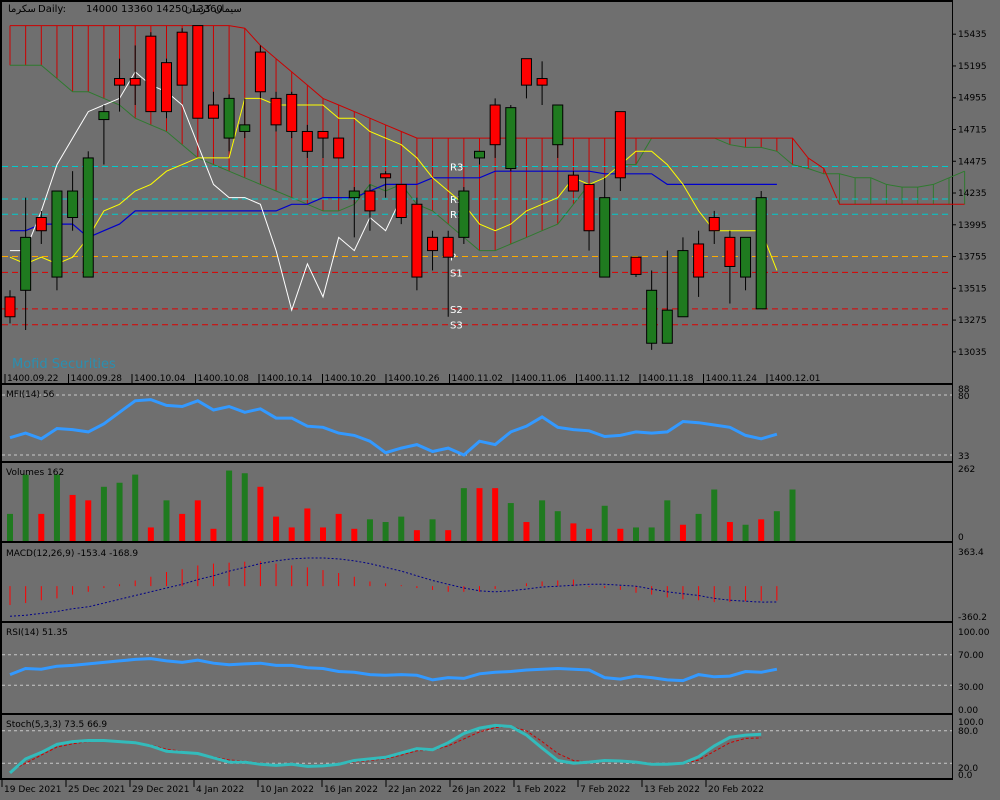 The height and width of the screenshot is (800, 1000). I want to click on time-axis-top-label: 1400.11.12, so click(605, 379).